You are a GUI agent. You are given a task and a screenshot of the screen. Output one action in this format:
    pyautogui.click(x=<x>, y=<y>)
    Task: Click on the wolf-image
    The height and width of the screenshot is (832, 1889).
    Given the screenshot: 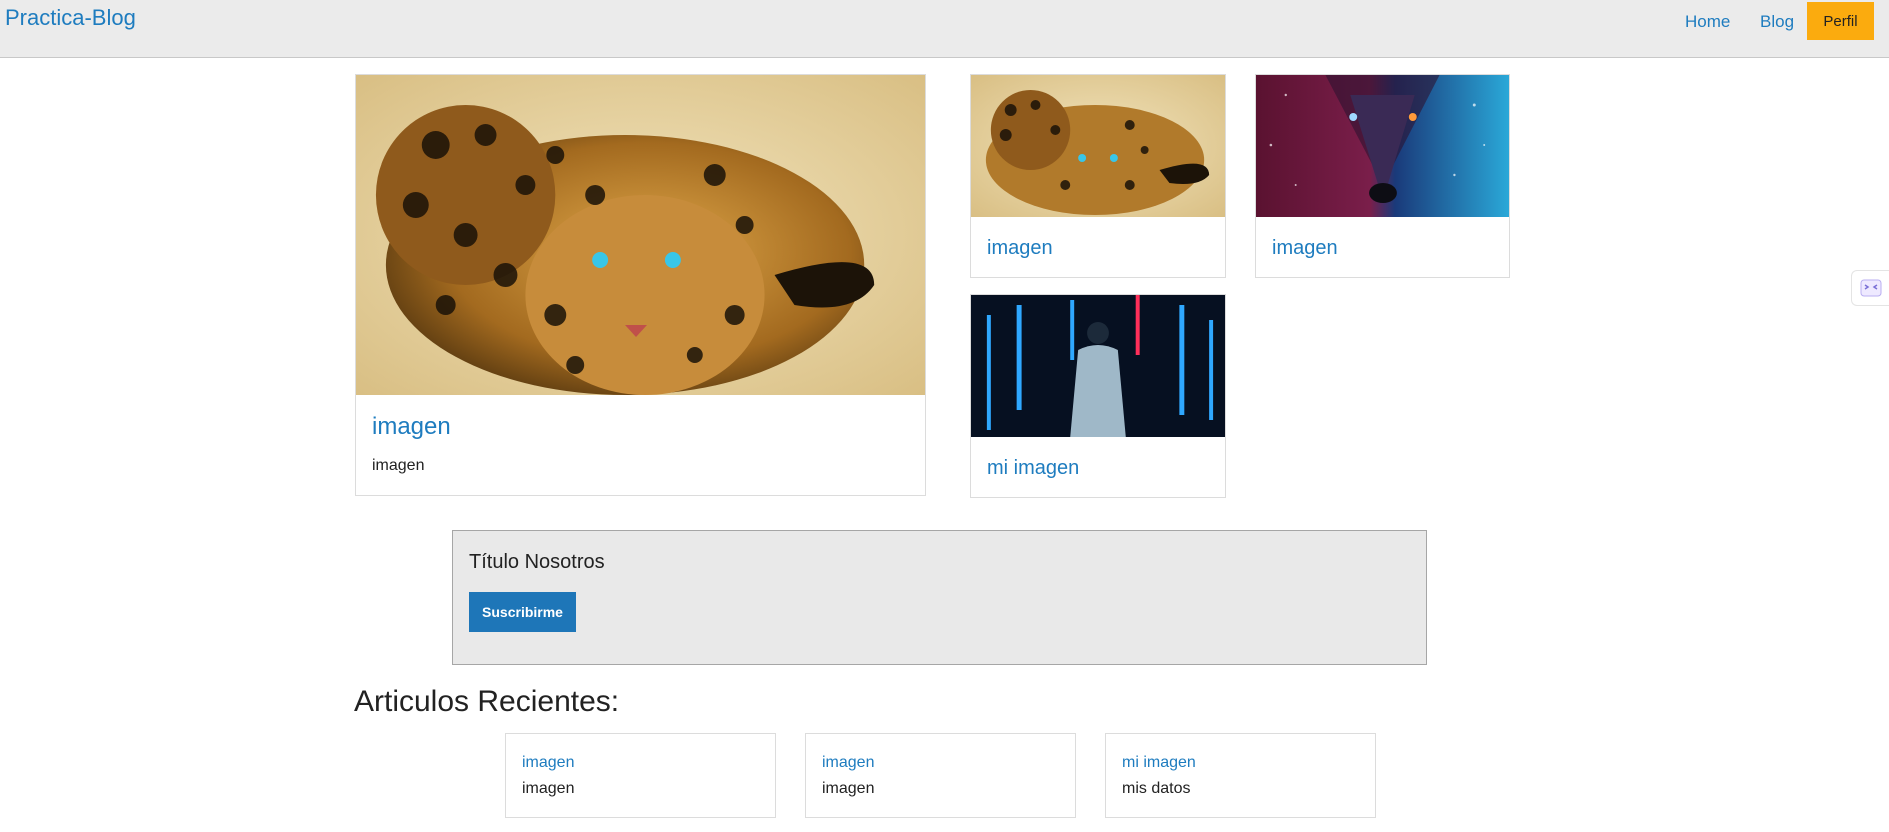 What is the action you would take?
    pyautogui.click(x=1382, y=146)
    